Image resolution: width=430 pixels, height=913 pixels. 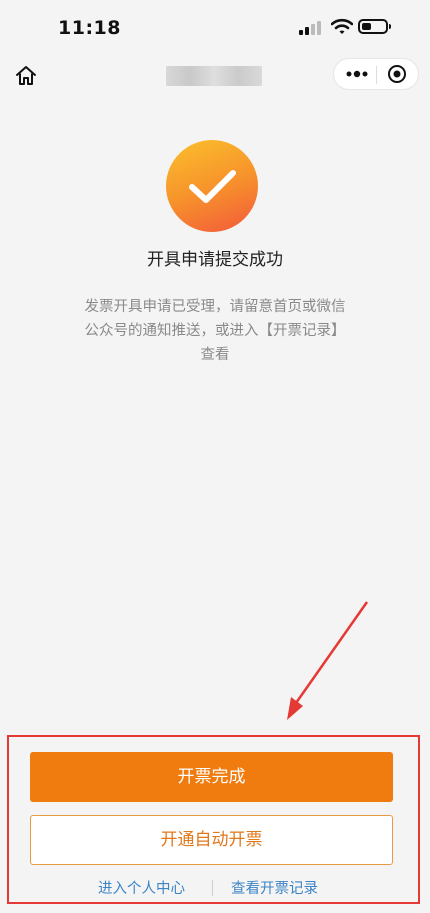 What do you see at coordinates (211, 777) in the screenshot?
I see `invoice-complete-button: 开票完成` at bounding box center [211, 777].